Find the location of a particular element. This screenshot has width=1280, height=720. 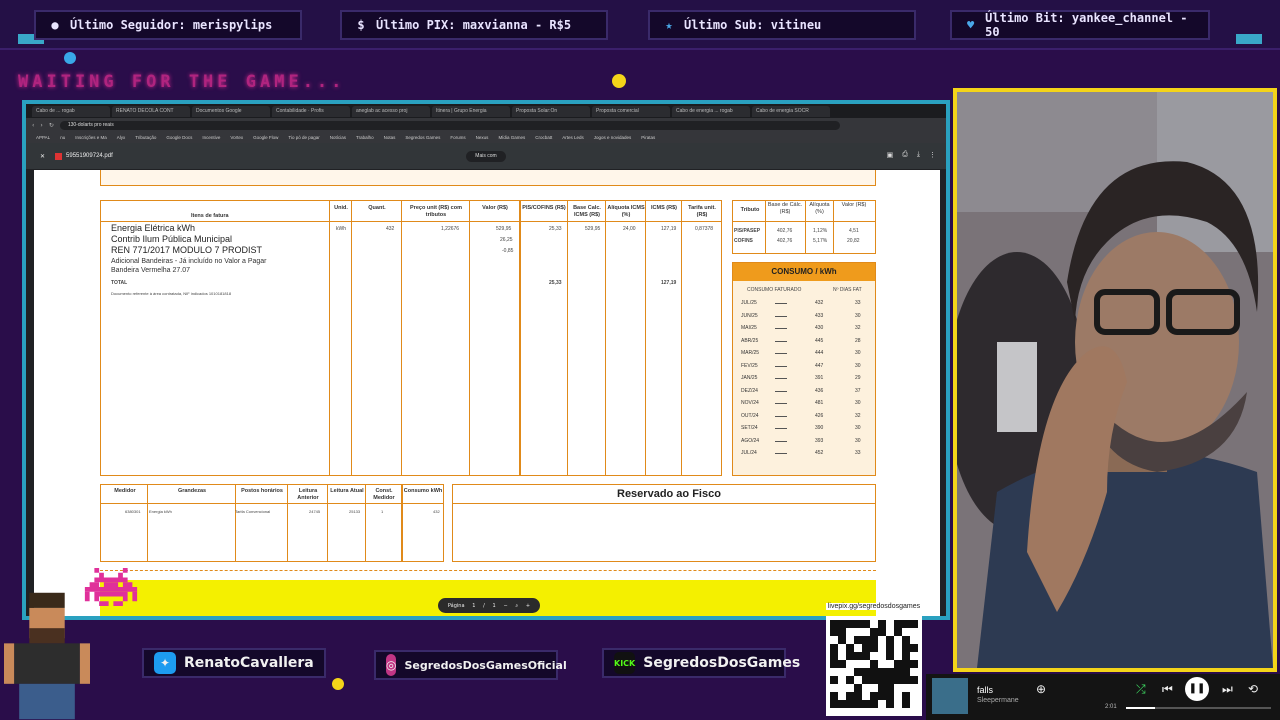

repeat-icon: ⟲ is located at coordinates (1253, 689).